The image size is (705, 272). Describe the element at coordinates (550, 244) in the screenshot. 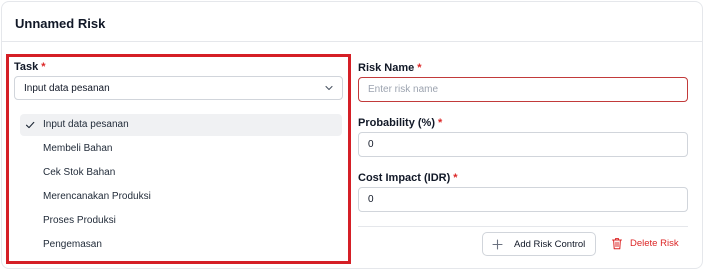

I see `add-risk-control-label: Add Risk Control` at that location.